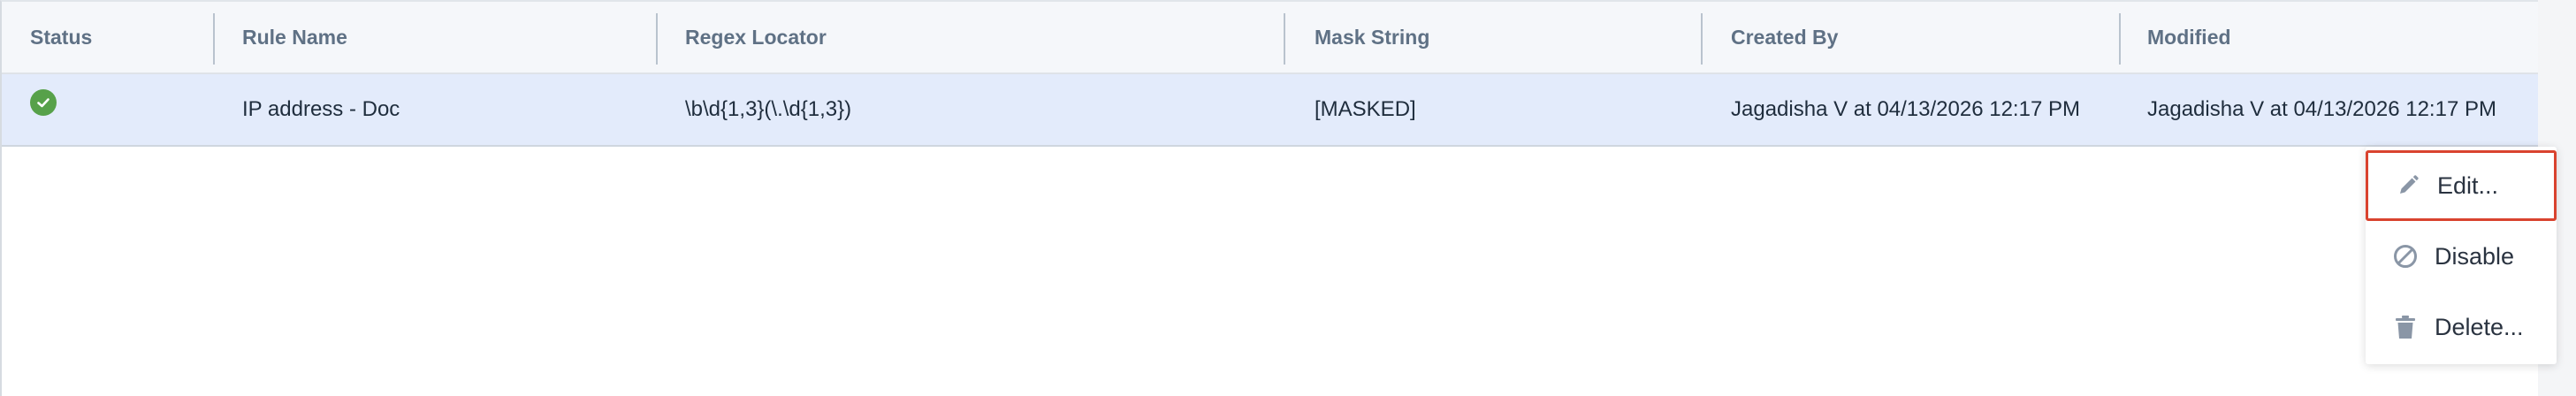 This screenshot has height=396, width=2576. What do you see at coordinates (2189, 37) in the screenshot?
I see `column-header-modified: Modified` at bounding box center [2189, 37].